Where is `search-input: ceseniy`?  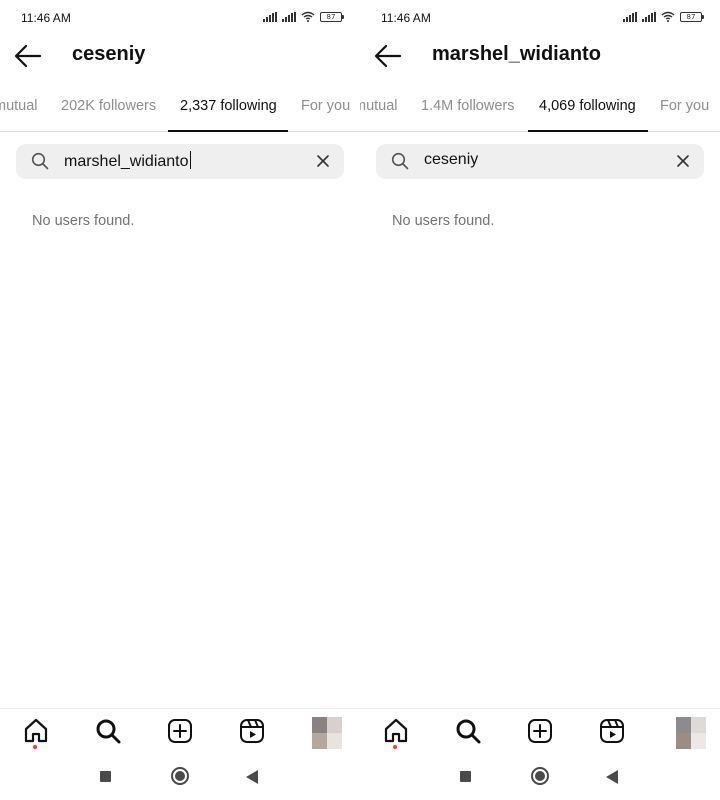
search-input: ceseniy is located at coordinates (451, 160).